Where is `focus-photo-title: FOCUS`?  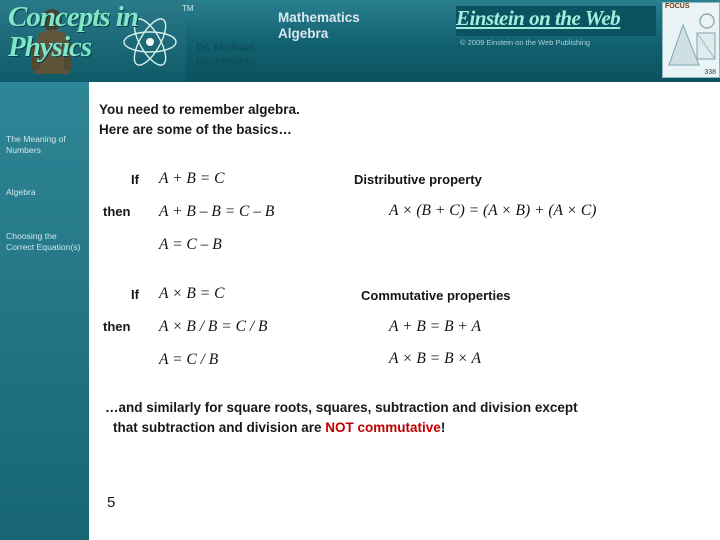
focus-photo-title: FOCUS is located at coordinates (677, 6).